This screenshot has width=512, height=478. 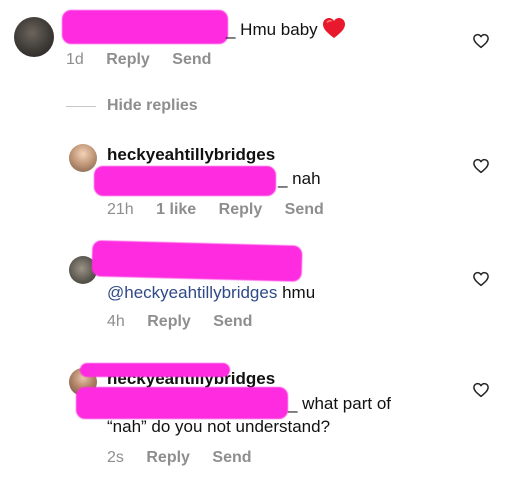 What do you see at coordinates (152, 106) in the screenshot?
I see `hide-replies-button: Hide replies` at bounding box center [152, 106].